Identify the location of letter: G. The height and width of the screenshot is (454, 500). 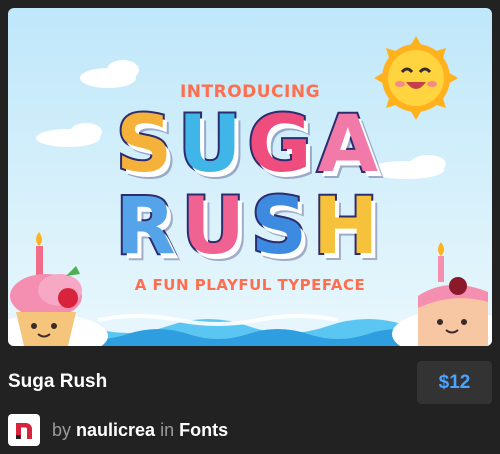
(282, 145).